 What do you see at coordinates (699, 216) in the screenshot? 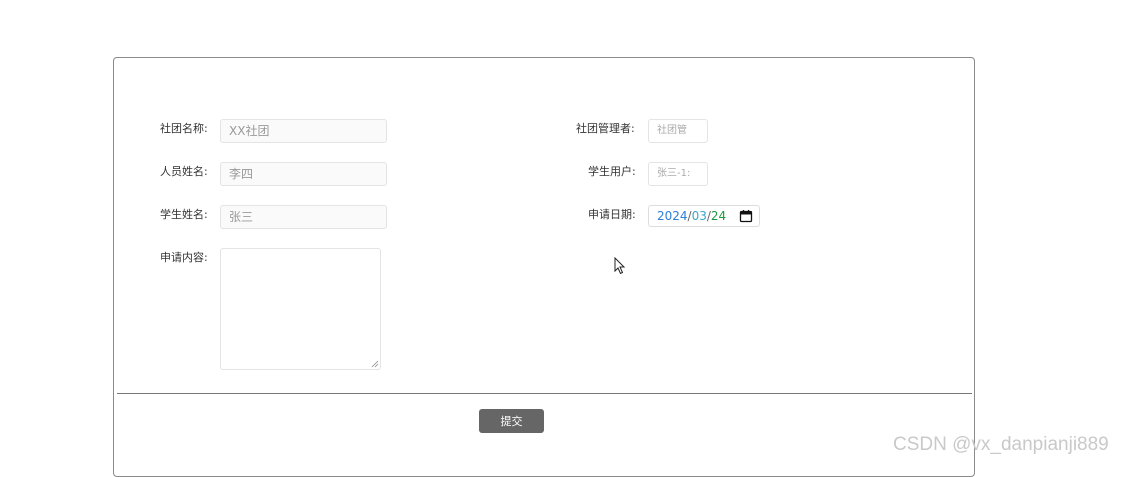
I see `date-month: 03` at bounding box center [699, 216].